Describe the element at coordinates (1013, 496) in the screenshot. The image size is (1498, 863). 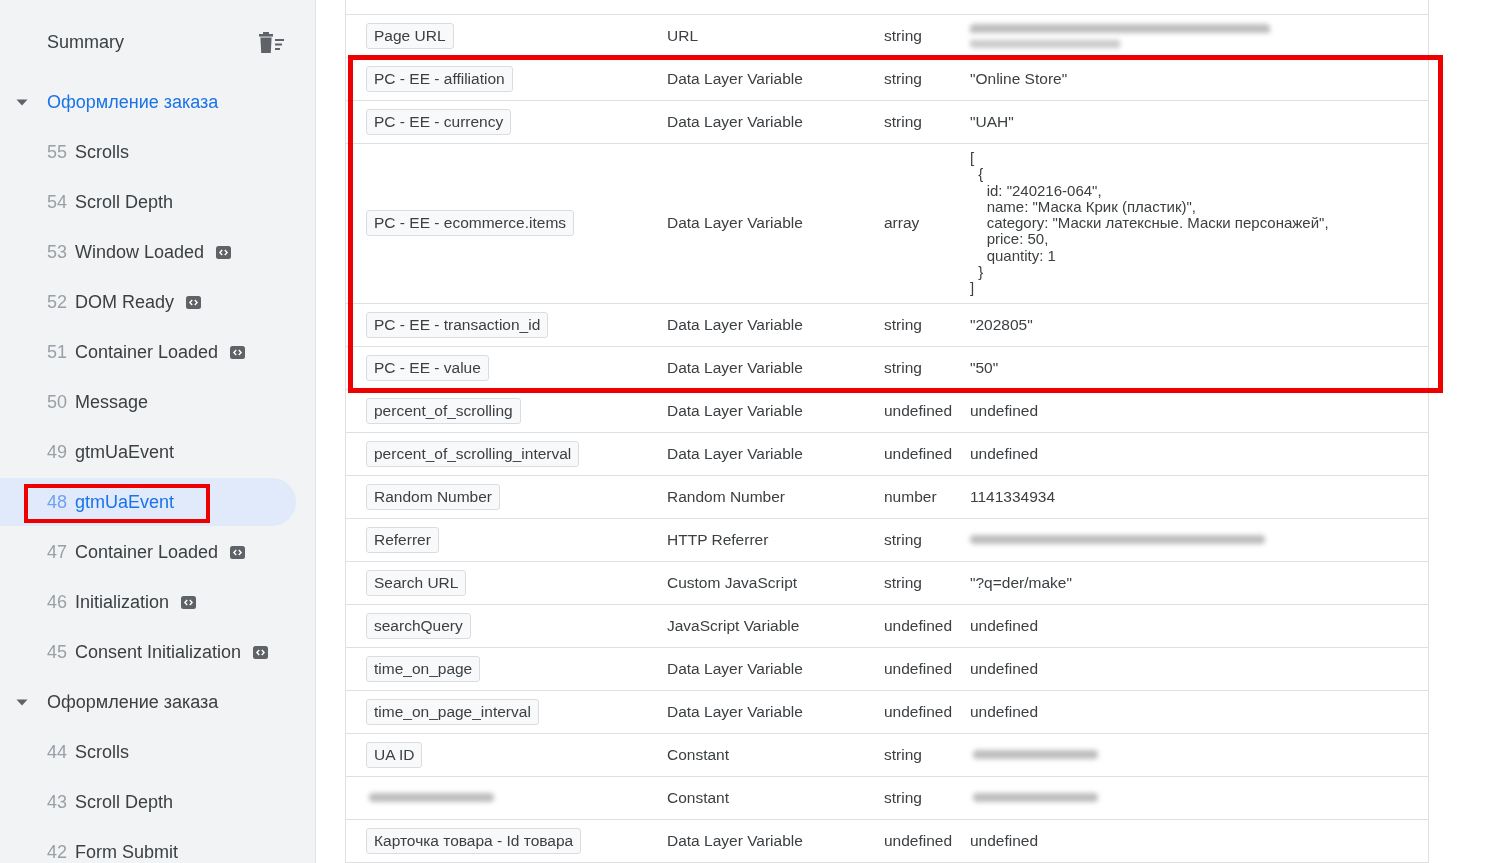
I see `variable-value: 1141334934` at that location.